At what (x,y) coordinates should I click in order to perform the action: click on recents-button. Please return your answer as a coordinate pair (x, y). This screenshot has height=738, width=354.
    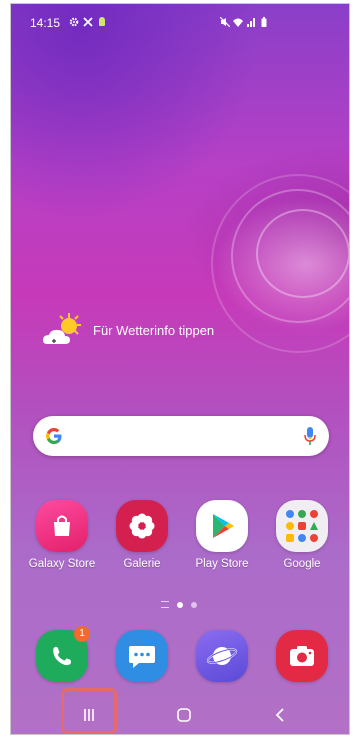
    Looking at the image, I should click on (89, 714).